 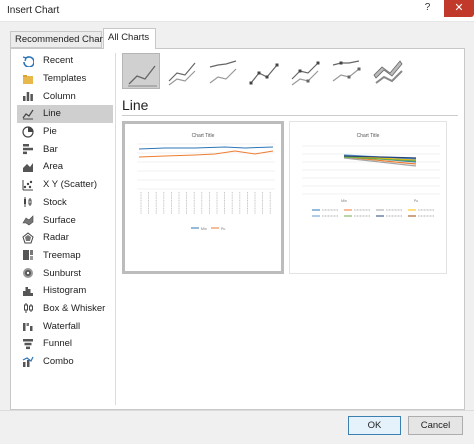 I want to click on chart-preview-2: Chart Title Min Pu, so click(x=368, y=197).